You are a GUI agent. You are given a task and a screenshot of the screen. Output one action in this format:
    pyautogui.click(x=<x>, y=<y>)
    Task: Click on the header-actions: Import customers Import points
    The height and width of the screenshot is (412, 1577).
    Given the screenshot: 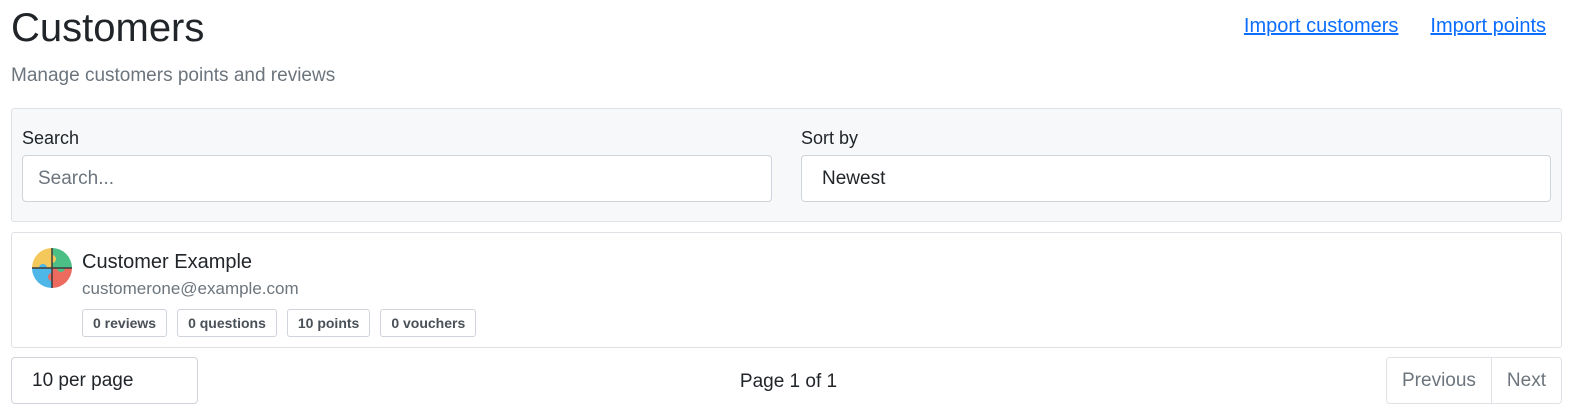 What is the action you would take?
    pyautogui.click(x=1395, y=26)
    